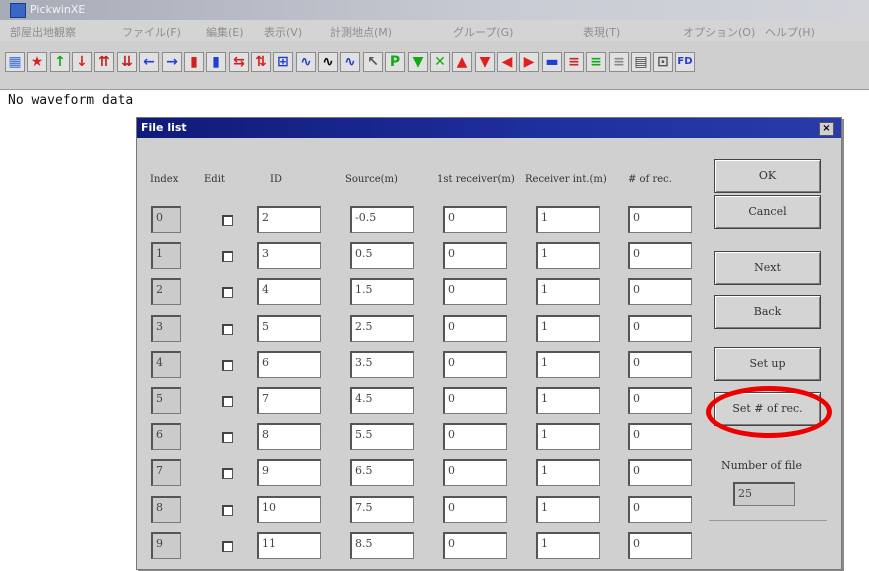 Image resolution: width=869 pixels, height=571 pixels. What do you see at coordinates (261, 62) in the screenshot?
I see `merge-icon: ⇅` at bounding box center [261, 62].